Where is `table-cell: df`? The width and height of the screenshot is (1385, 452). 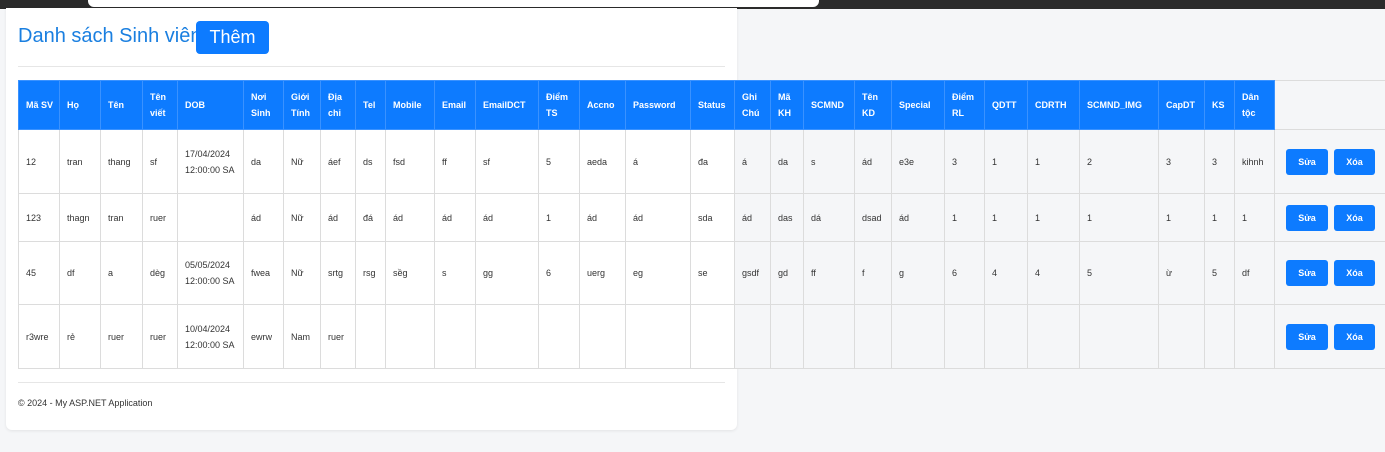
table-cell: df is located at coordinates (80, 273).